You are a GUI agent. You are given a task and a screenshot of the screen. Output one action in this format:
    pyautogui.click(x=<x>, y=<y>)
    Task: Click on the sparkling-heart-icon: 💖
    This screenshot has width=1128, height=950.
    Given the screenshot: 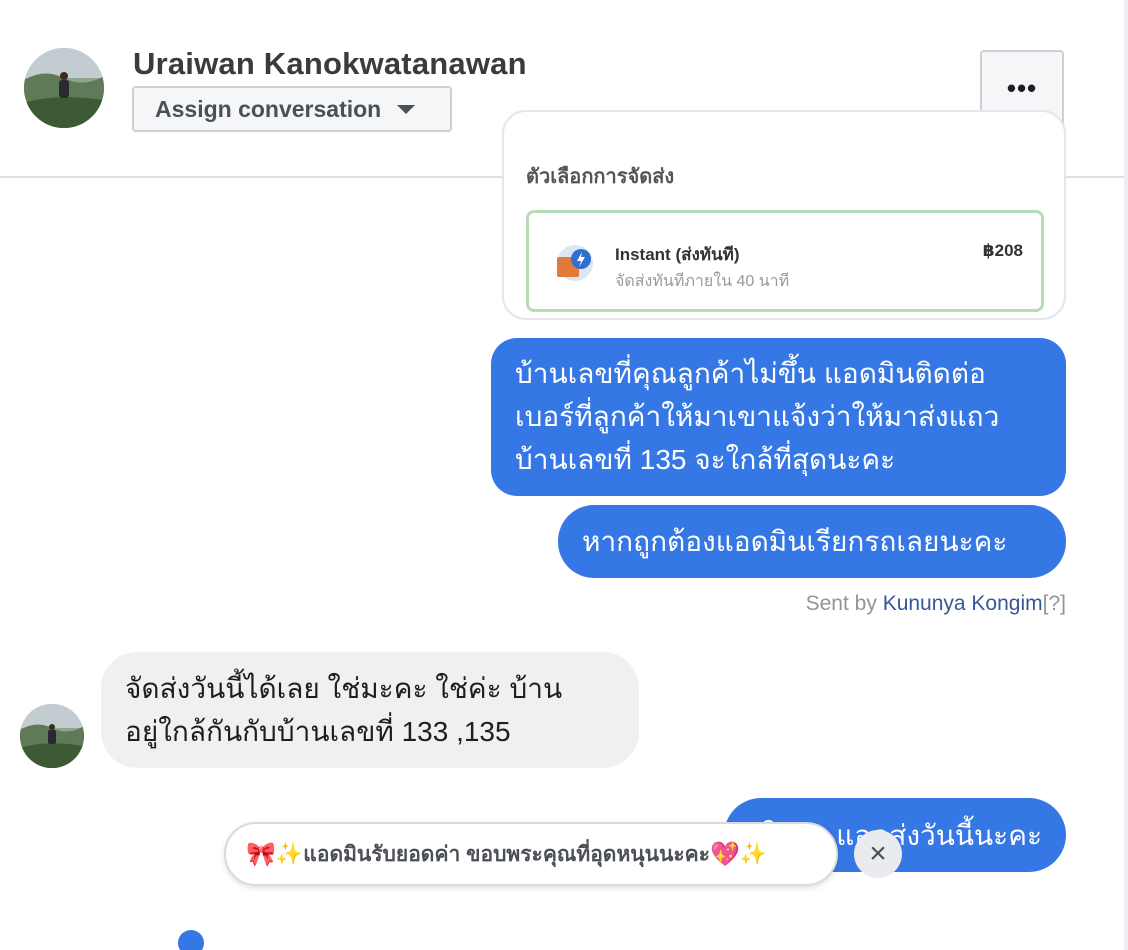 What is the action you would take?
    pyautogui.click(x=724, y=854)
    